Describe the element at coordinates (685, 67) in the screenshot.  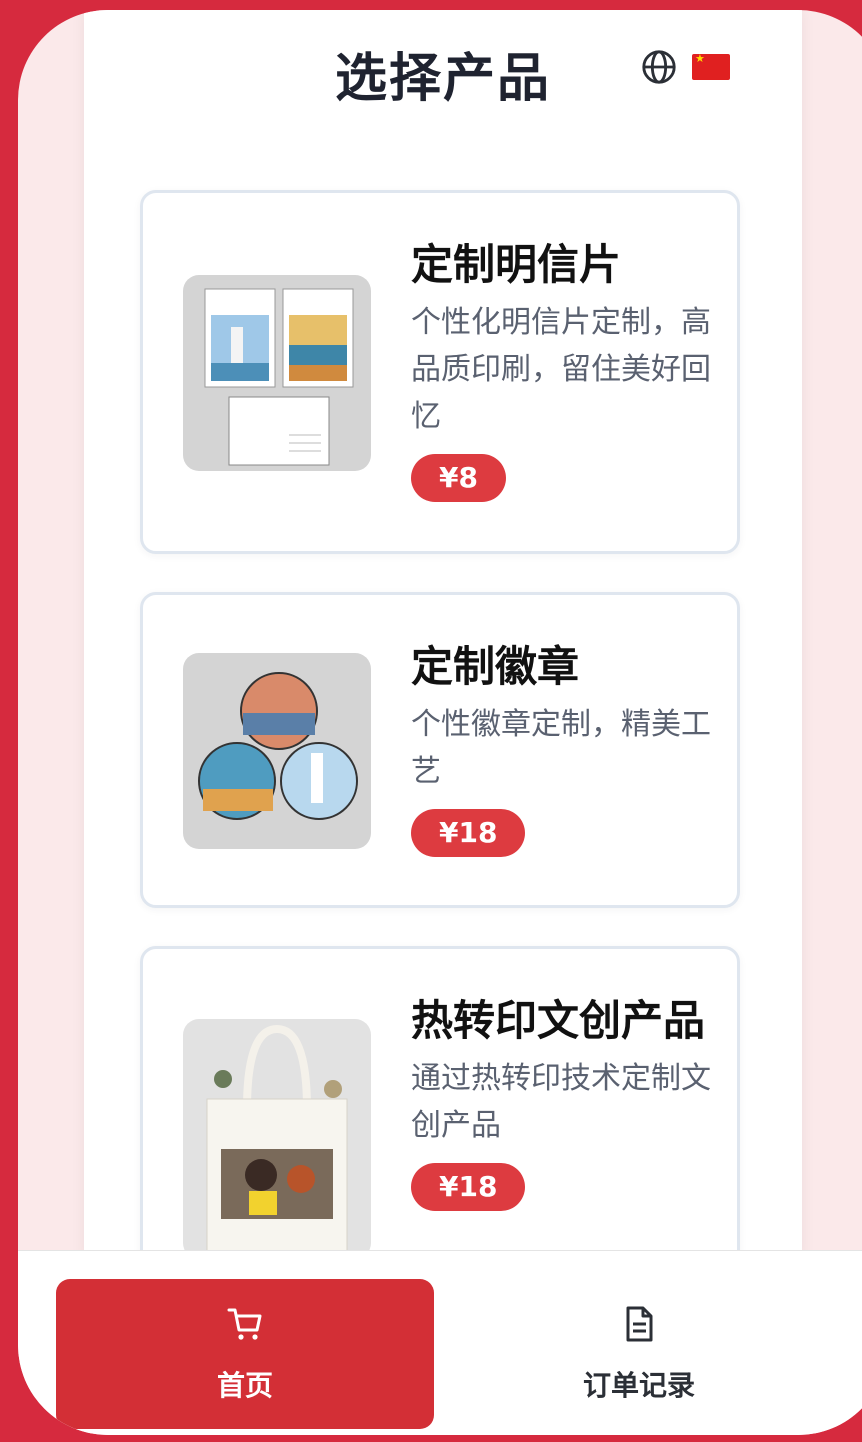
I see `language-switcher` at that location.